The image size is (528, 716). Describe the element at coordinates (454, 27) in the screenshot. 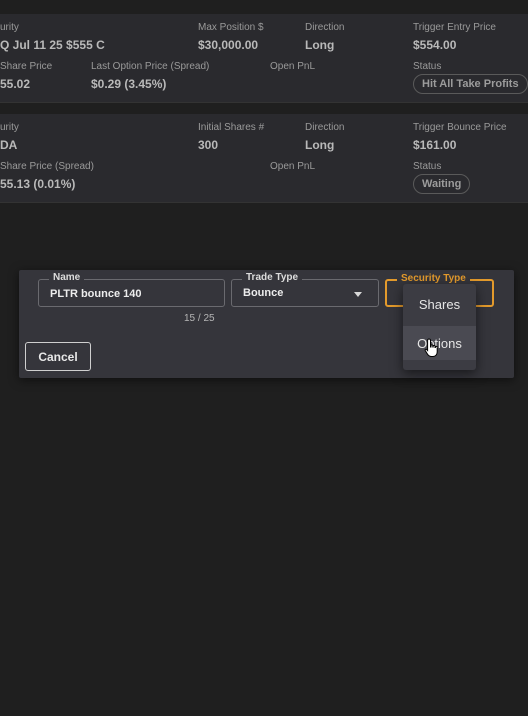

I see `trigger-entry-label: Trigger Entry Price` at that location.